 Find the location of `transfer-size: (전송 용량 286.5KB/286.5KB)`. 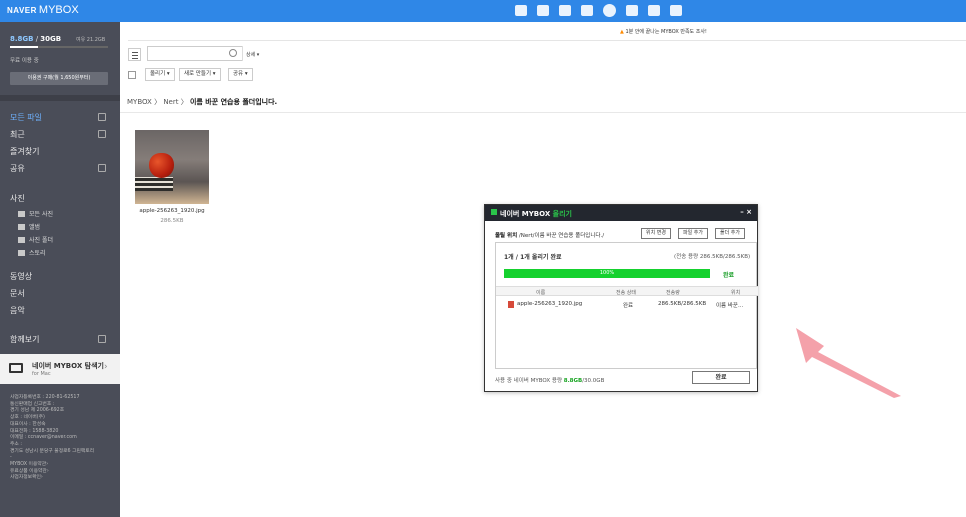

transfer-size: (전송 용량 286.5KB/286.5KB) is located at coordinates (712, 257).